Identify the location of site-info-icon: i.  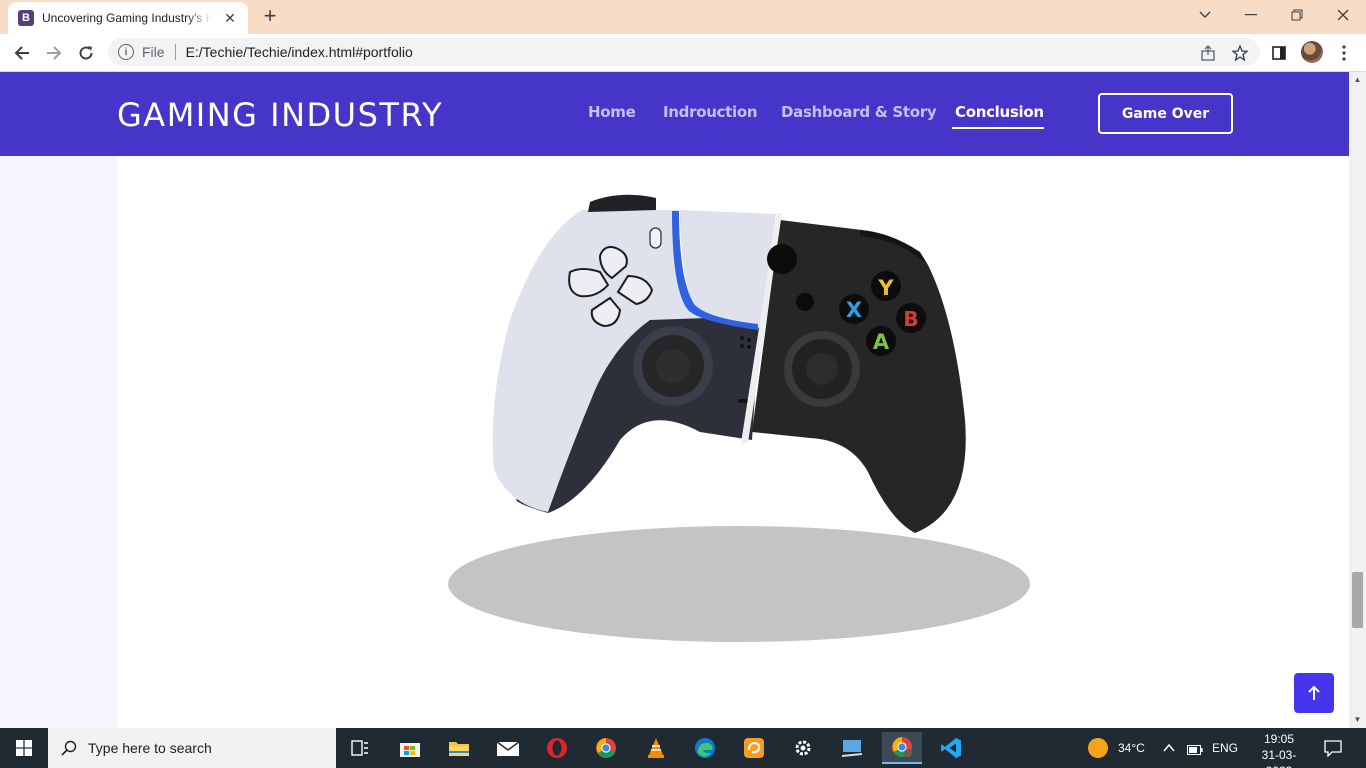
(126, 52).